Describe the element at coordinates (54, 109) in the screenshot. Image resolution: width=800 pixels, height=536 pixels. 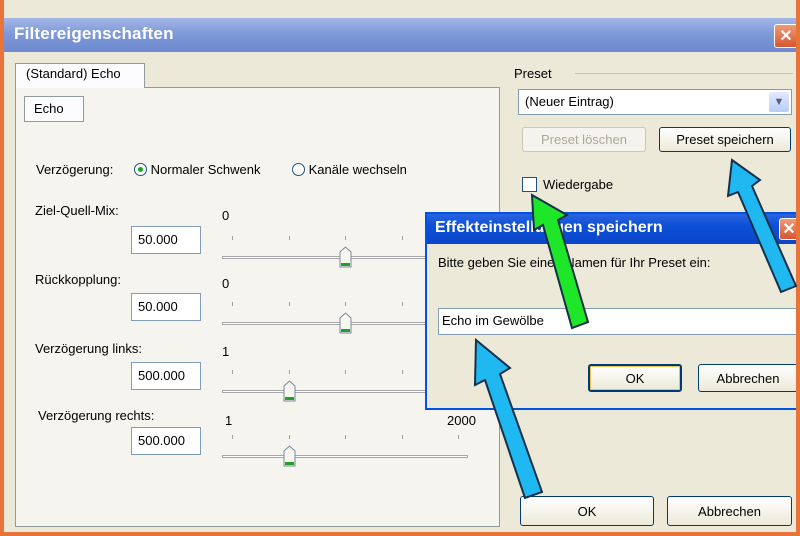
I see `tab-echo: Echo` at that location.